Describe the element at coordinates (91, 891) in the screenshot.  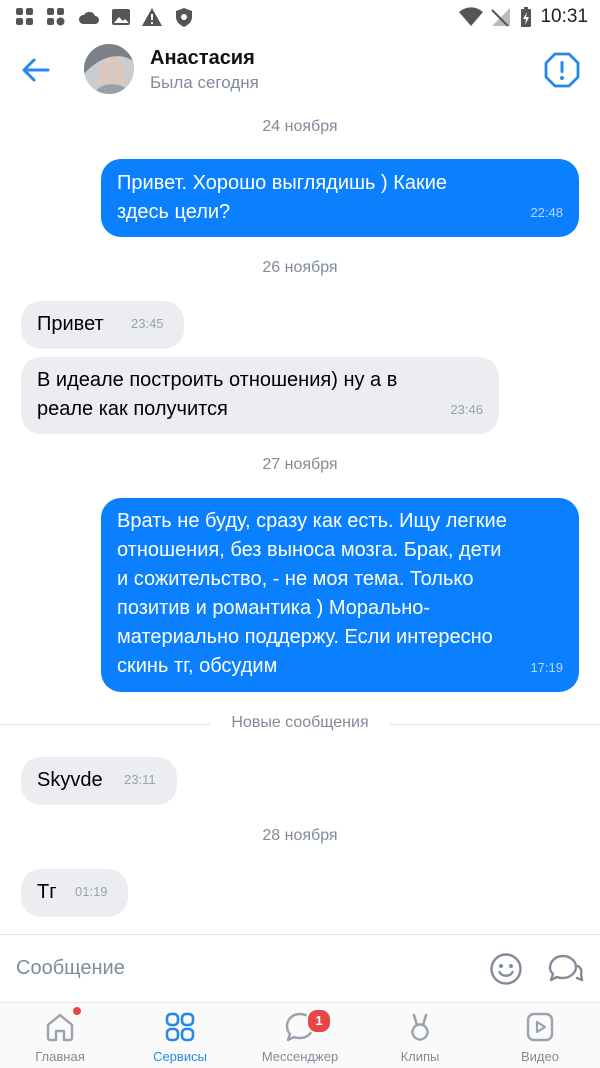
I see `message-time: 01:19` at that location.